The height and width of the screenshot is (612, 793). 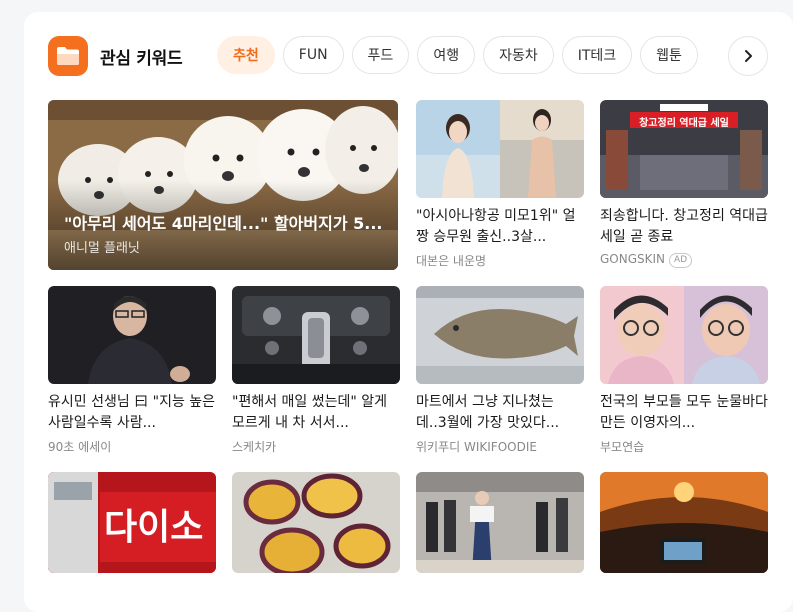 What do you see at coordinates (451, 261) in the screenshot?
I see `article-source: 대본은 내운명` at bounding box center [451, 261].